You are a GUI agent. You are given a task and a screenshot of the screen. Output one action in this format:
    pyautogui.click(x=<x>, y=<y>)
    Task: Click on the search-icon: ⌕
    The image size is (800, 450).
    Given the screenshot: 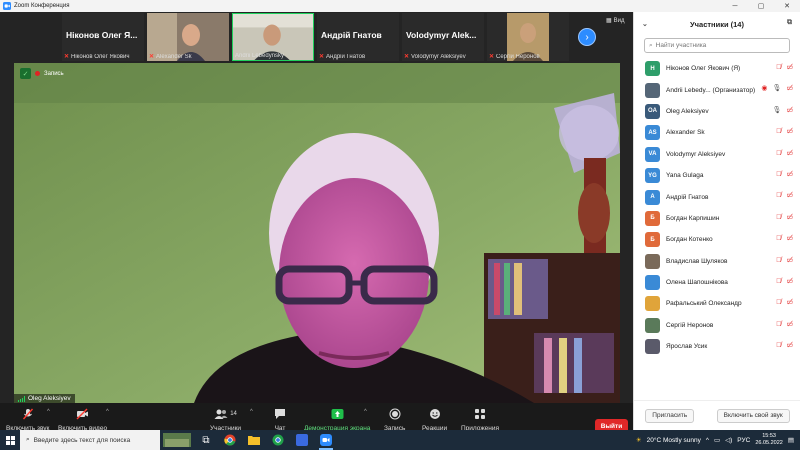 What is the action you would take?
    pyautogui.click(x=651, y=45)
    